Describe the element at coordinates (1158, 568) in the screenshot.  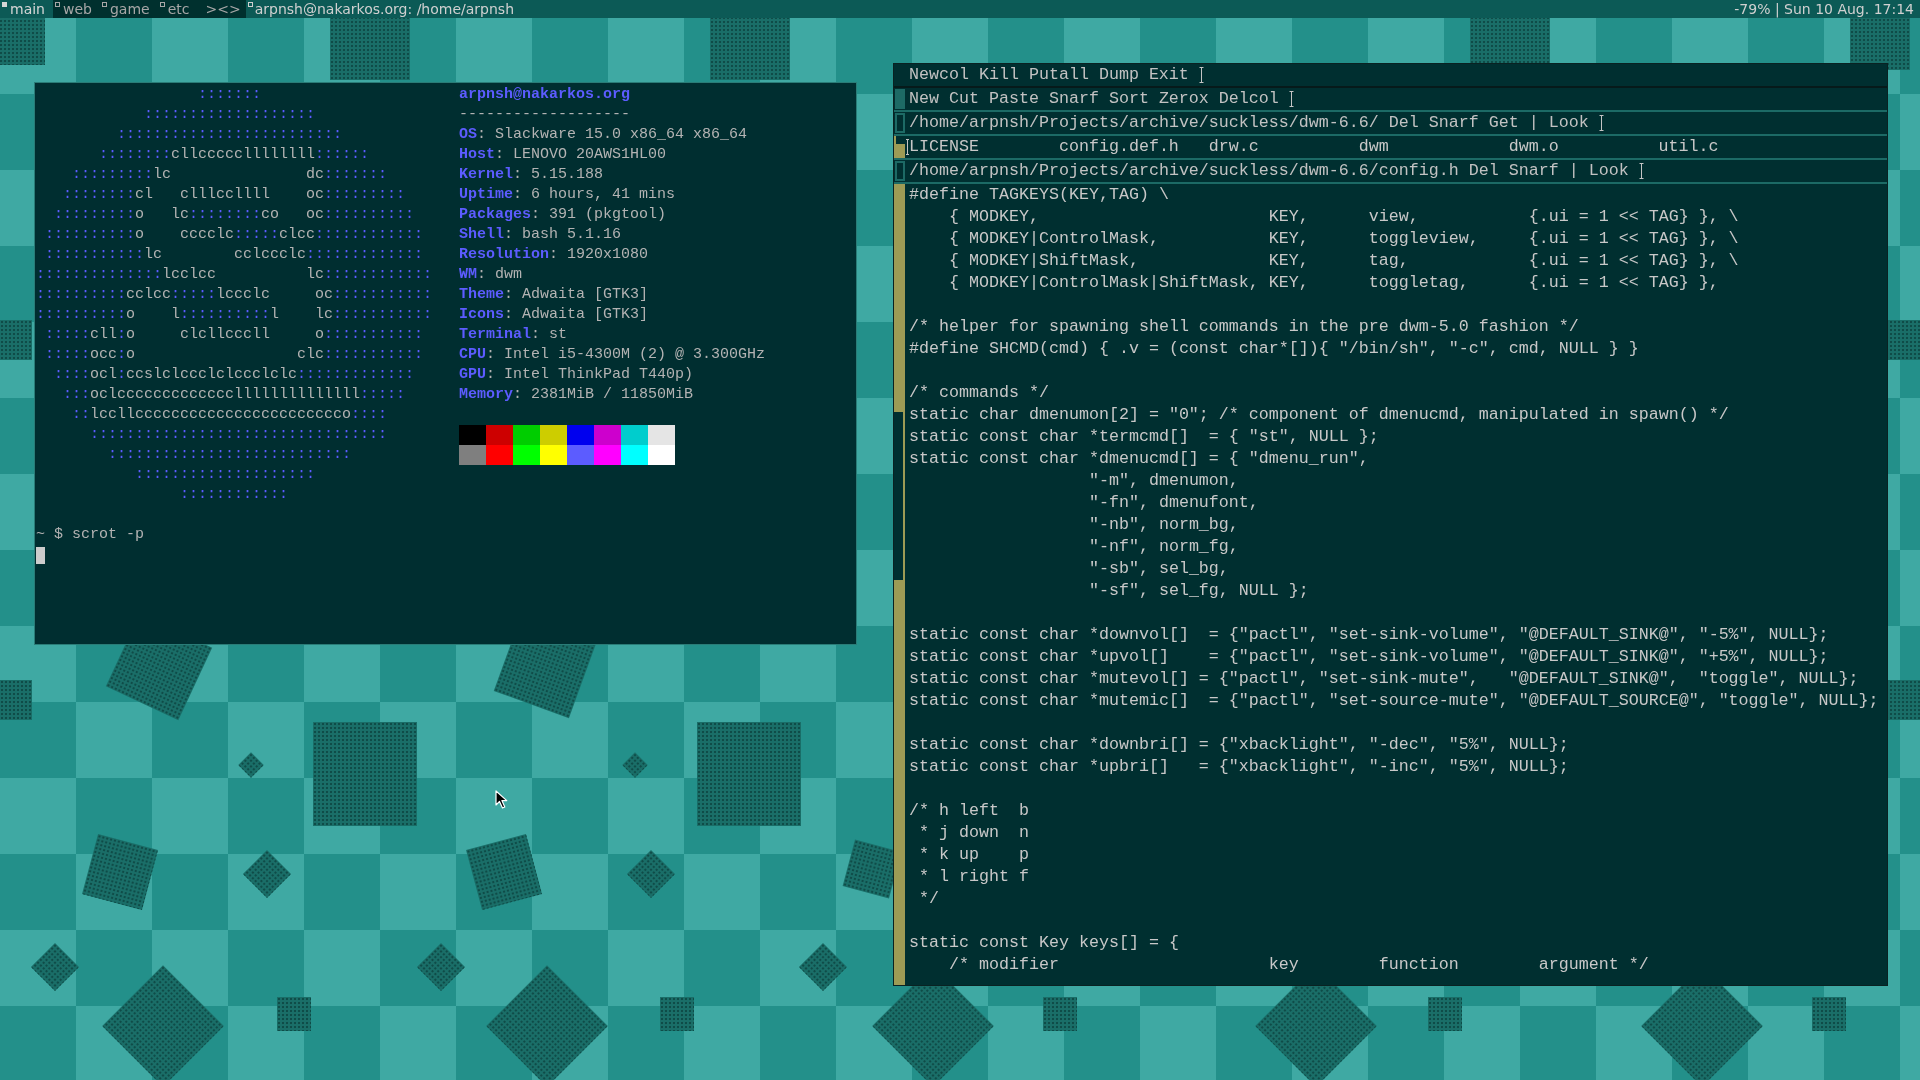
I see `code-line: "-sb", sel_bg,` at that location.